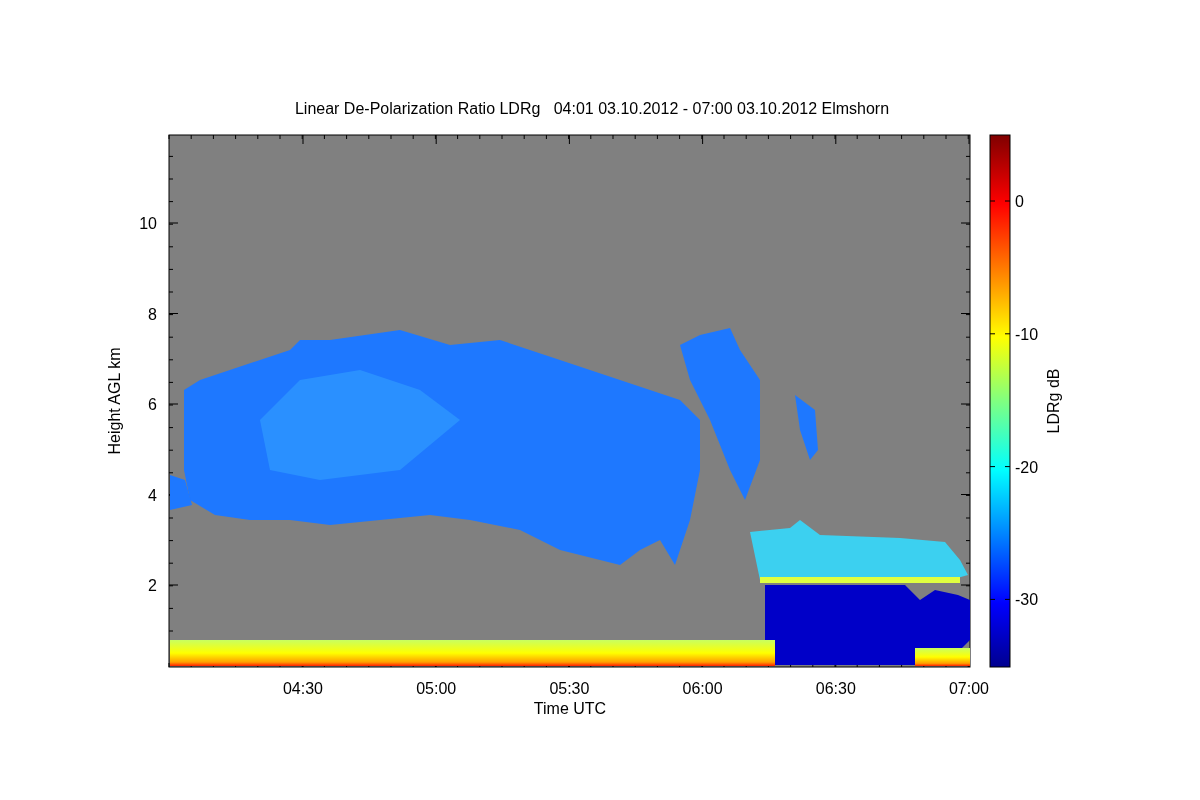 The image size is (1200, 800). Describe the element at coordinates (702, 688) in the screenshot. I see `tick-label: 06:00` at that location.